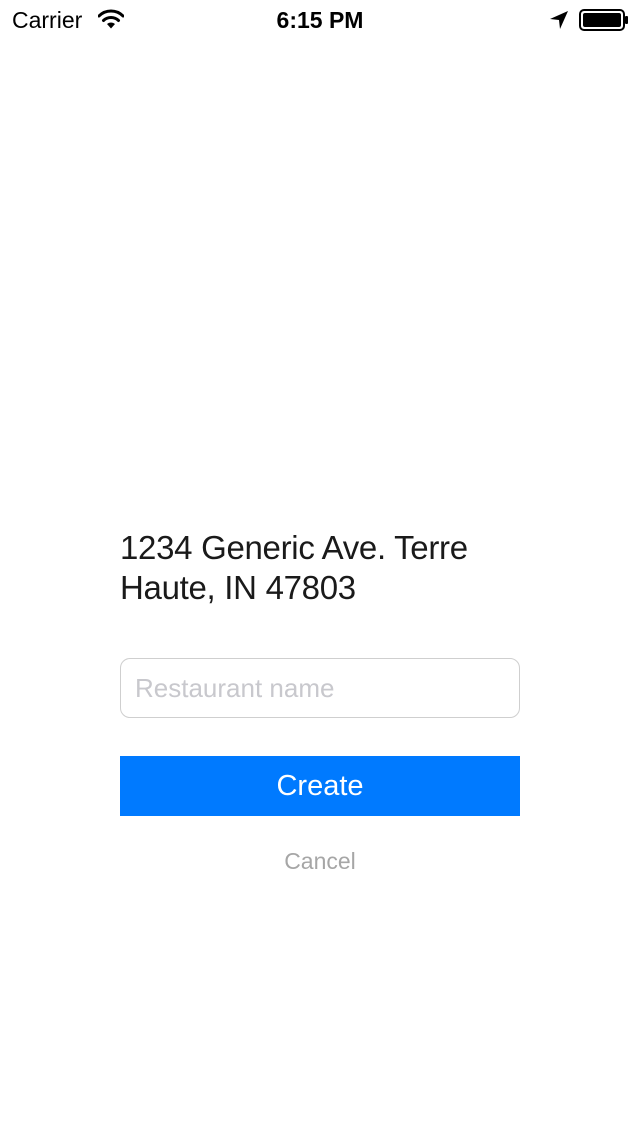 The image size is (640, 1136). I want to click on cancel-button: Cancel, so click(320, 861).